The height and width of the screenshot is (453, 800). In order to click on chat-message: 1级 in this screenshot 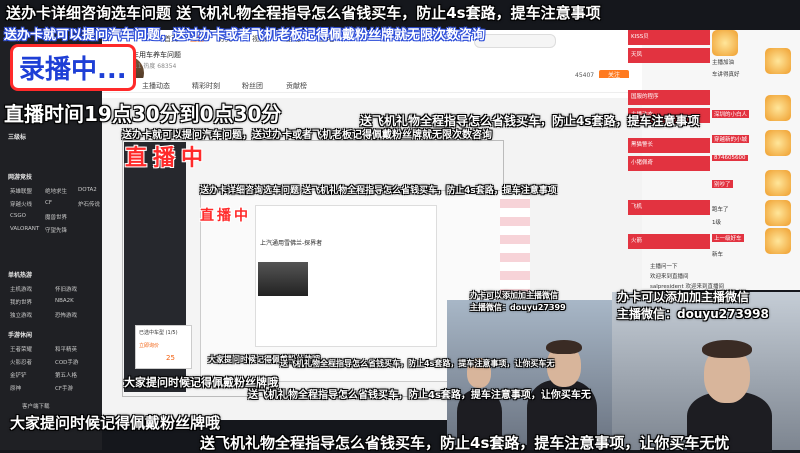, I will do `click(716, 223)`.